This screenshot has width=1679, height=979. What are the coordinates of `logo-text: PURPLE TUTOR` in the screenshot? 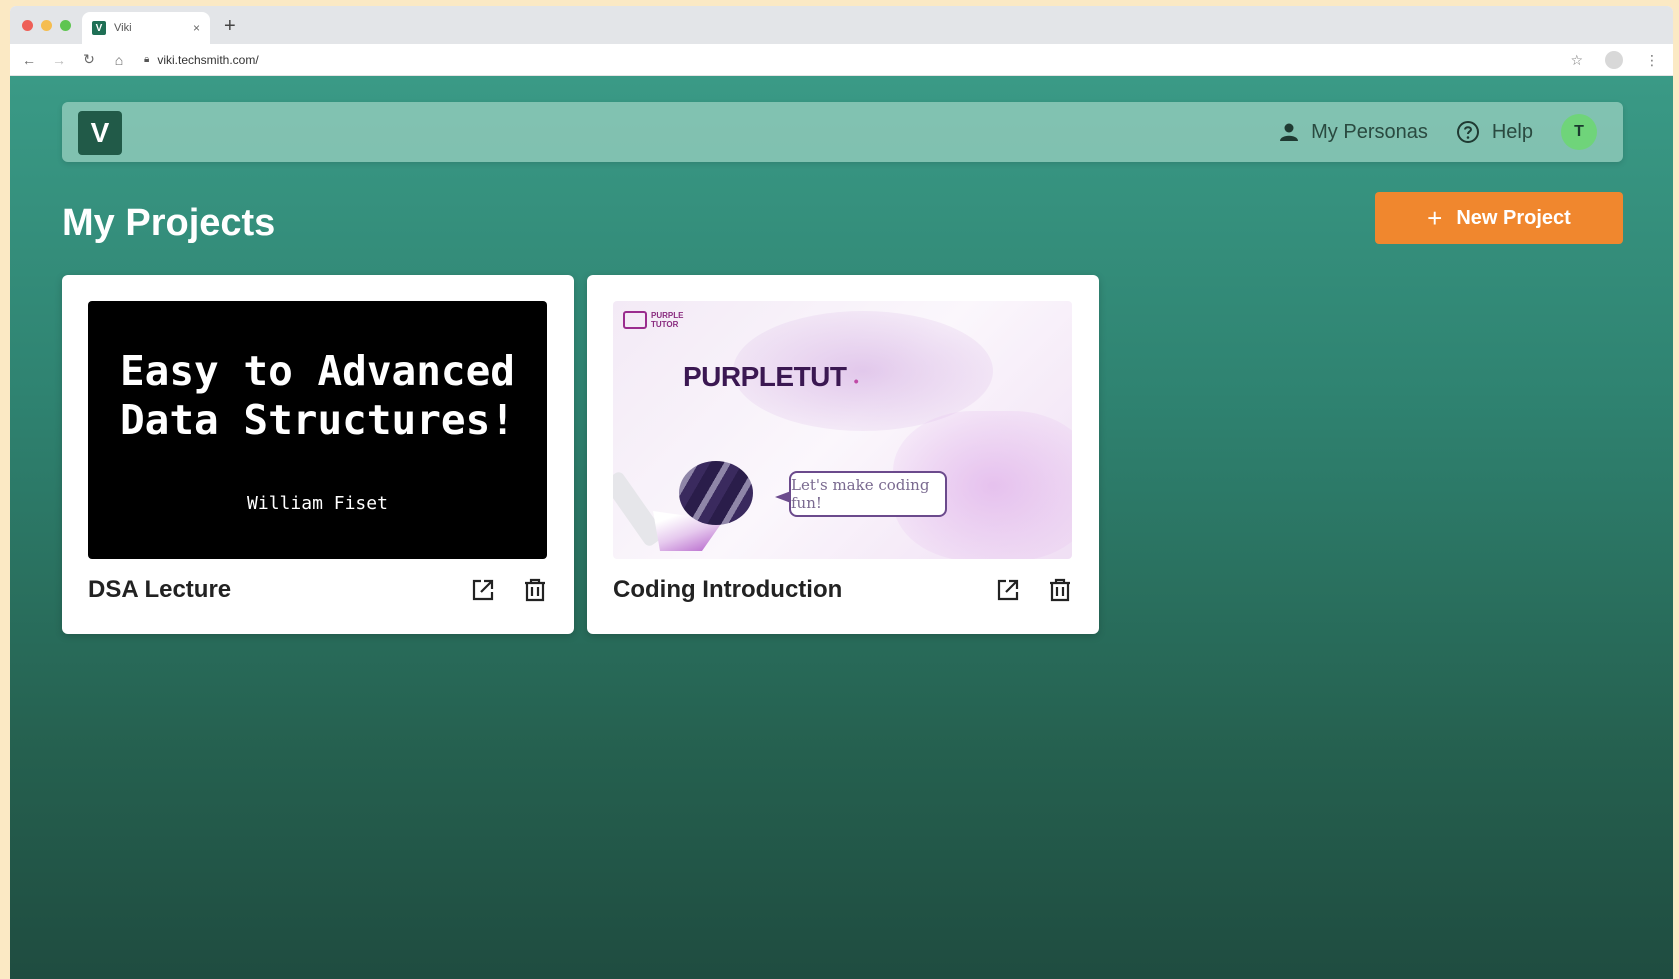 It's located at (667, 320).